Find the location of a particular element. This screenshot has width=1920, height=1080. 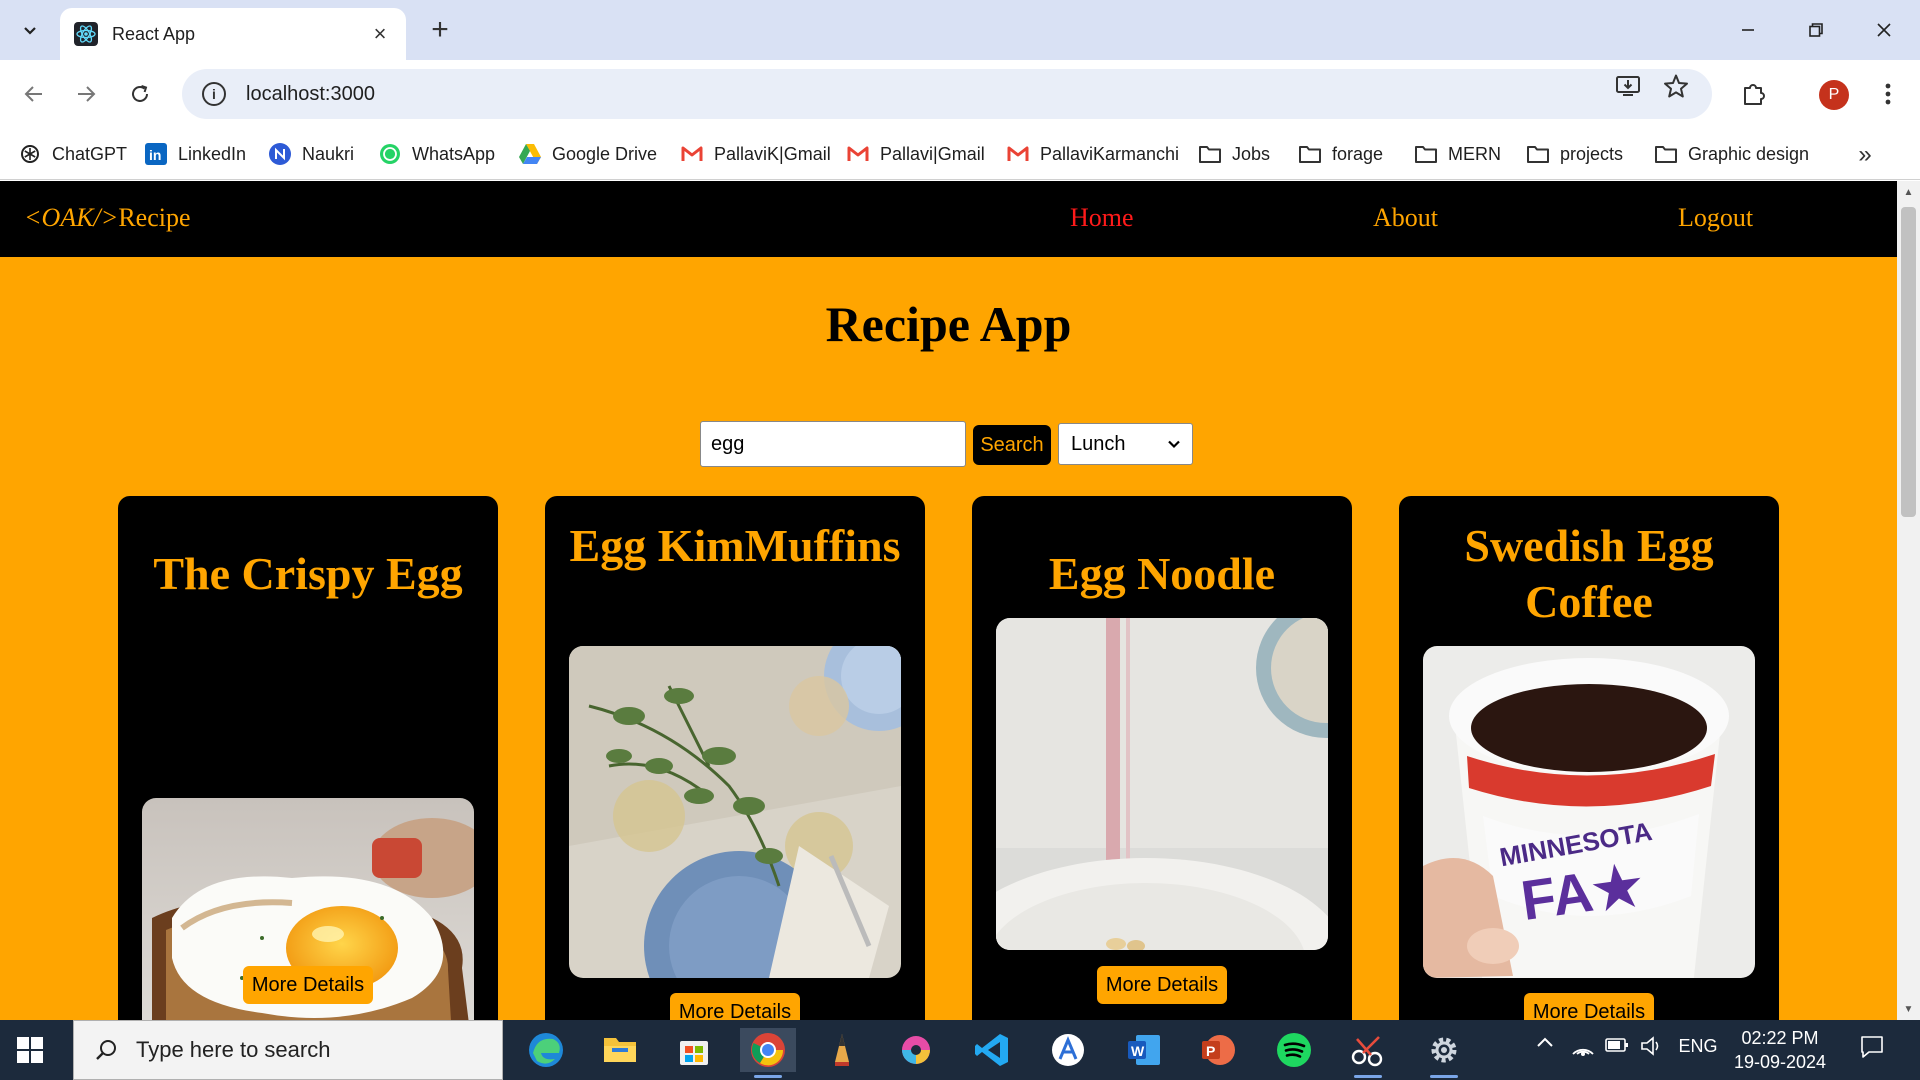

a-logo-icon is located at coordinates (1068, 1050).